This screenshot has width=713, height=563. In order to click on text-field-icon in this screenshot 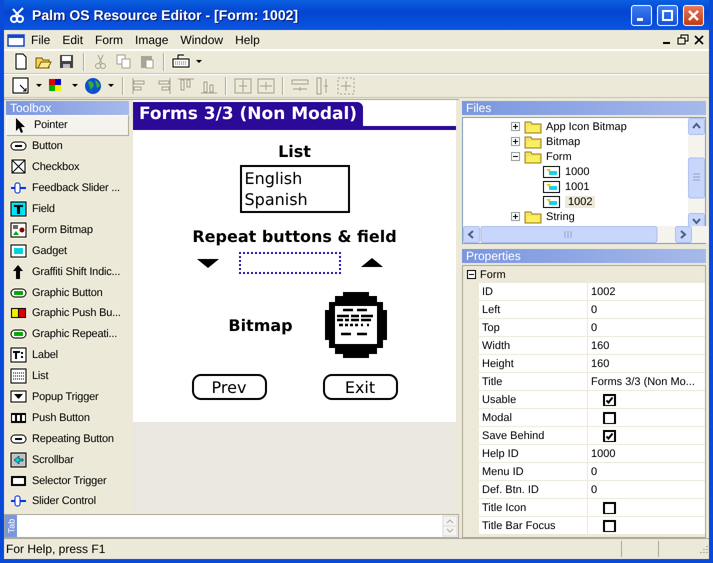, I will do `click(18, 209)`.